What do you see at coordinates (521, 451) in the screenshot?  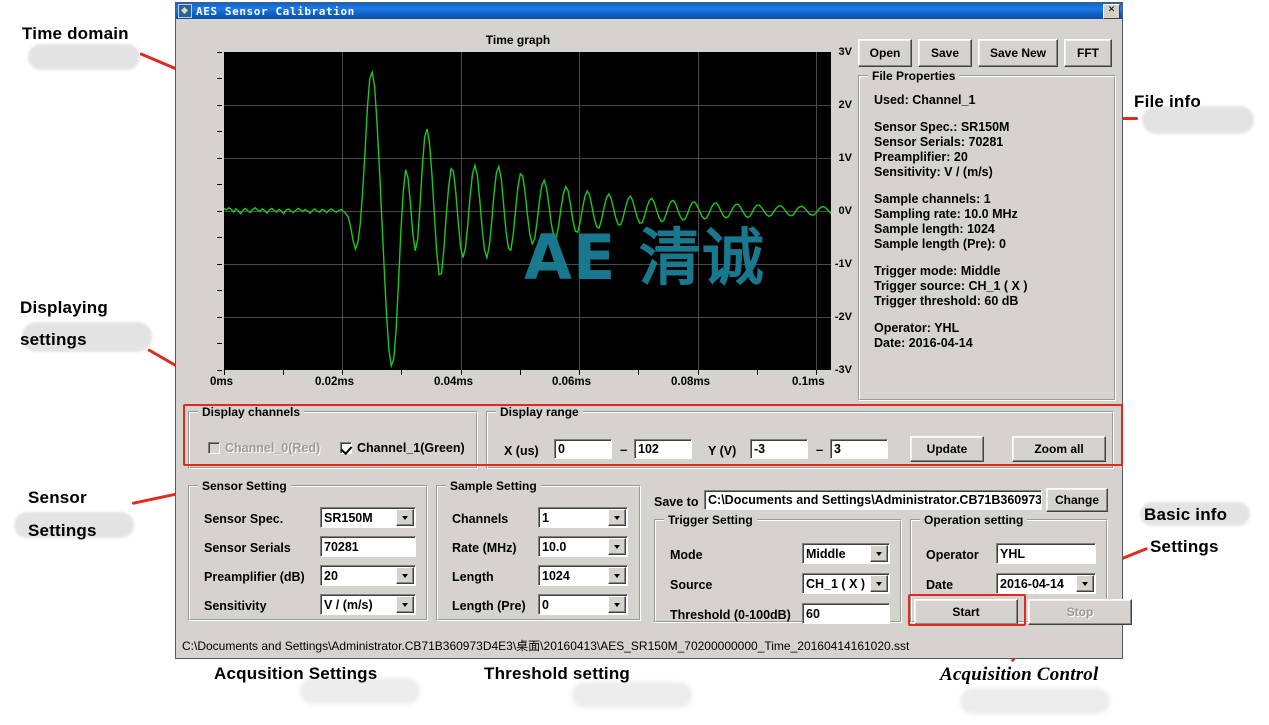 I see `x-range-label: X (us)` at bounding box center [521, 451].